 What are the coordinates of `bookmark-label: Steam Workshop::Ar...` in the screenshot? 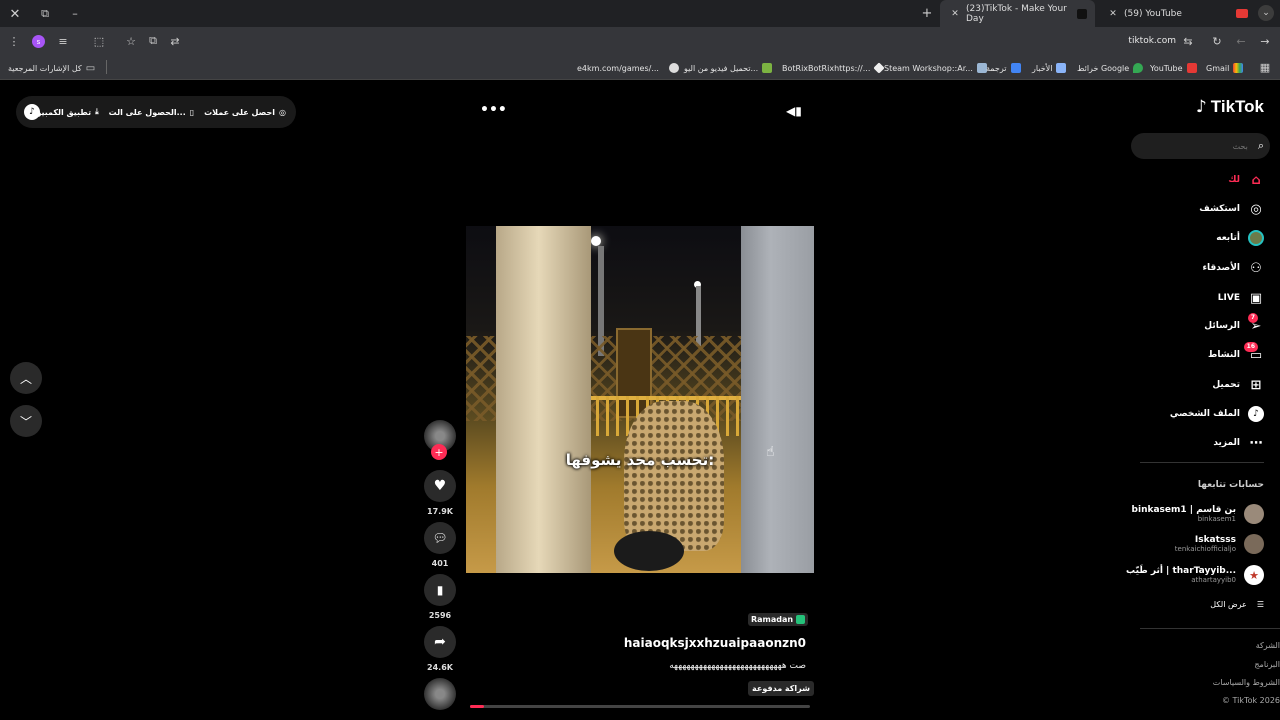 It's located at (928, 68).